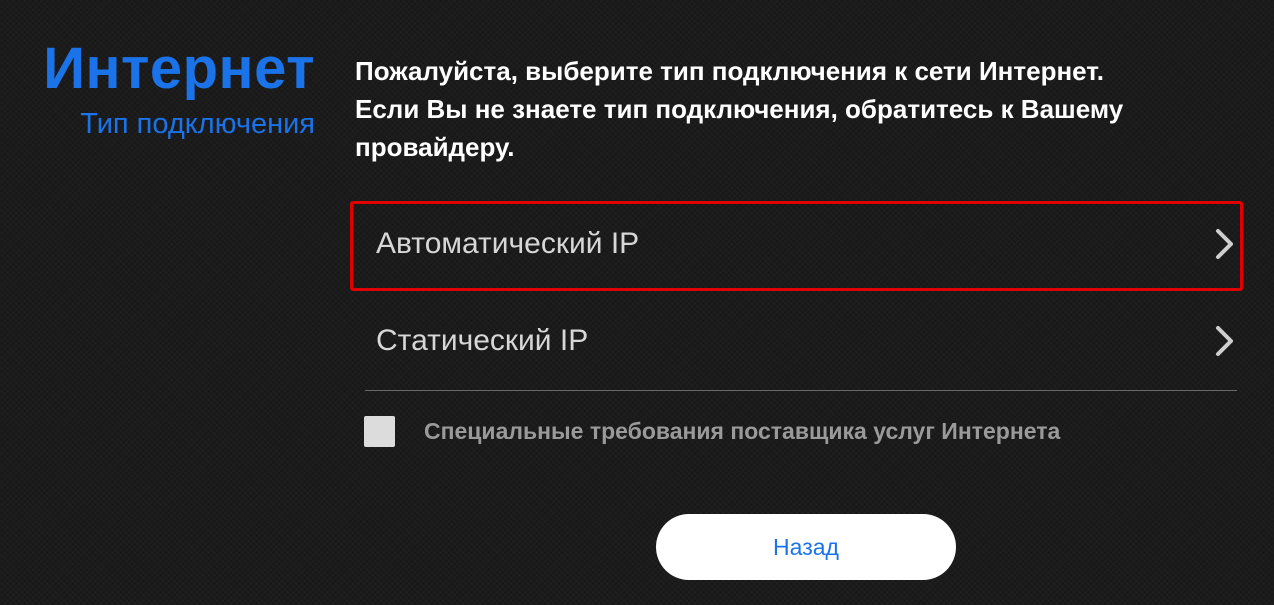  What do you see at coordinates (435, 147) in the screenshot?
I see `instruction-line-3: провайдеру.` at bounding box center [435, 147].